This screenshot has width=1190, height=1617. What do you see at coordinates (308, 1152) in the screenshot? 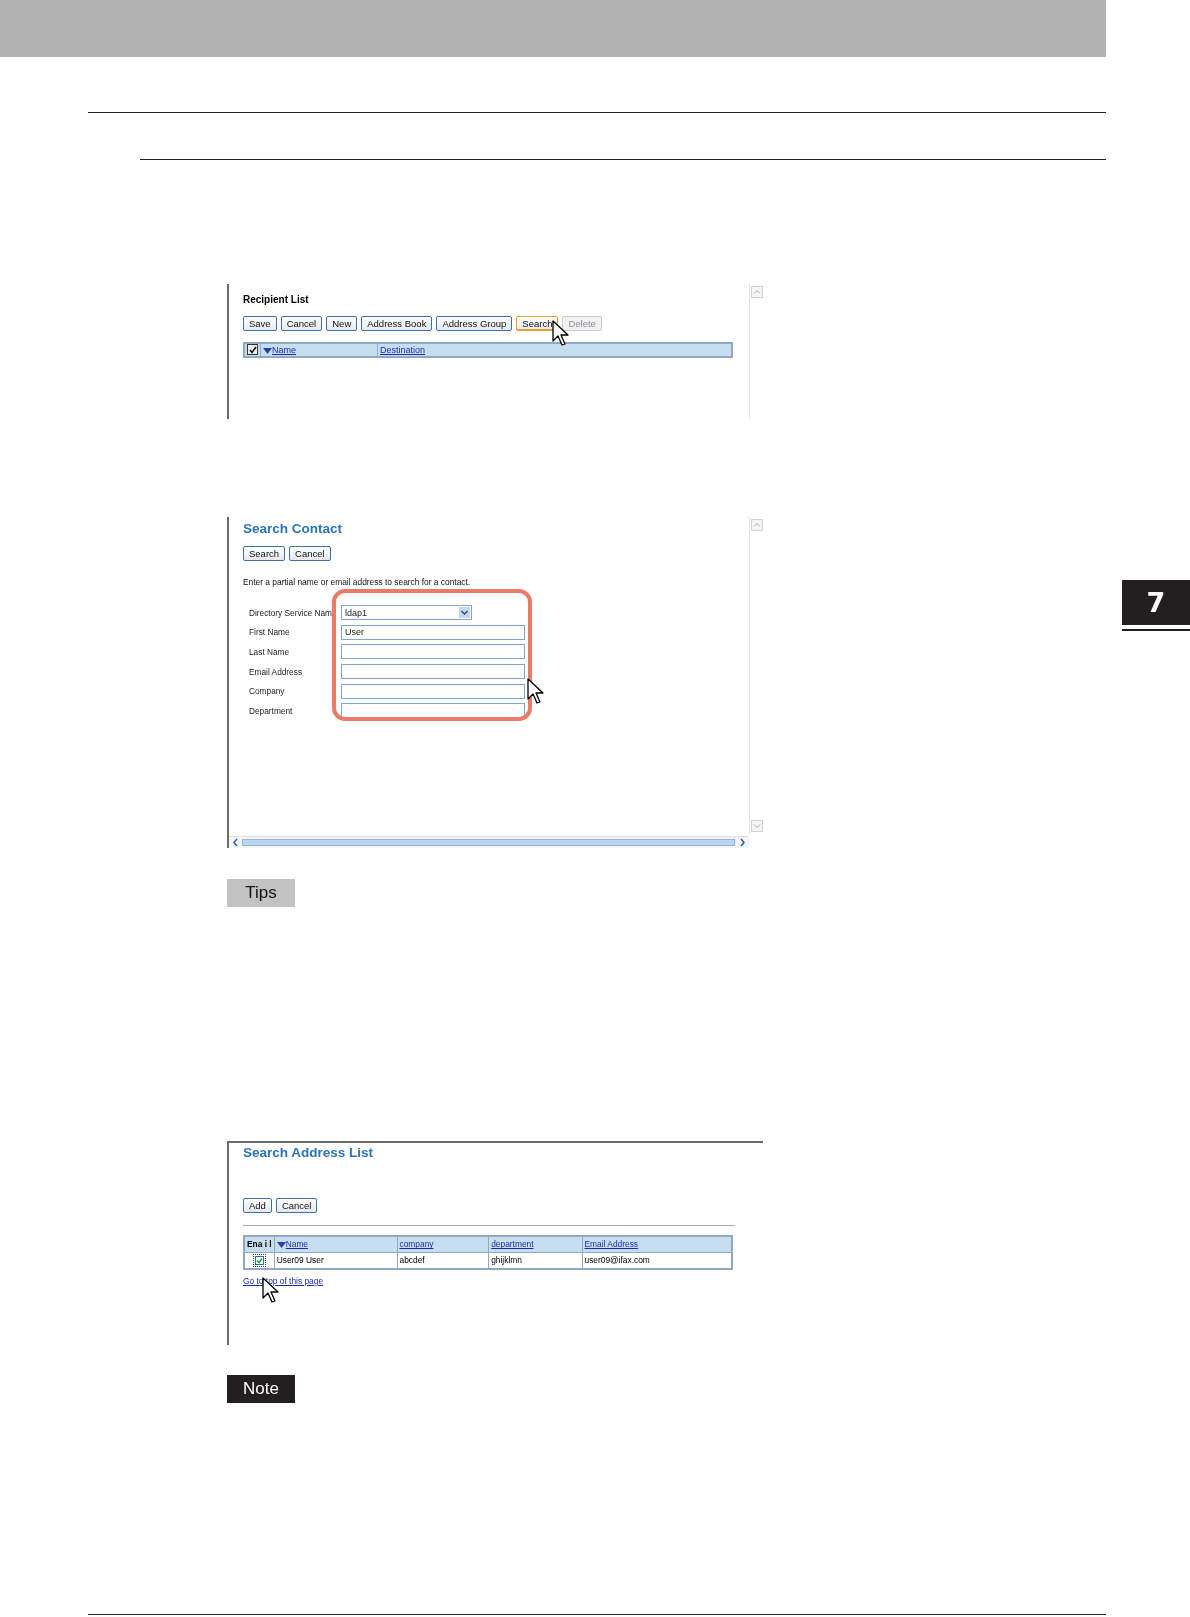
I see `dialog-title: Search Address List` at bounding box center [308, 1152].